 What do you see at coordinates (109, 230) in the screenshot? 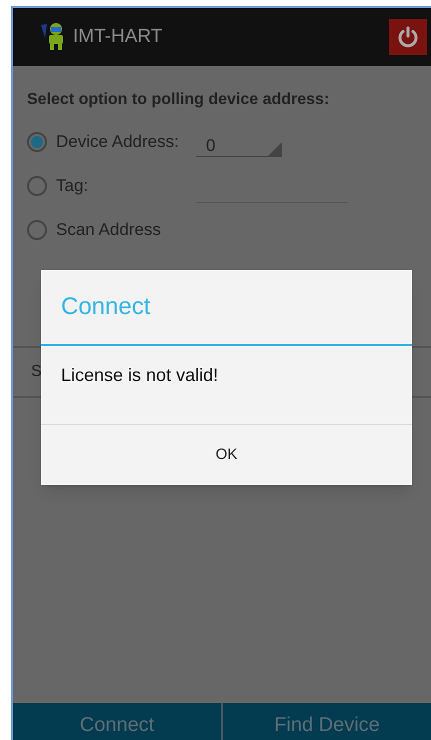
I see `option-label: Scan Address` at bounding box center [109, 230].